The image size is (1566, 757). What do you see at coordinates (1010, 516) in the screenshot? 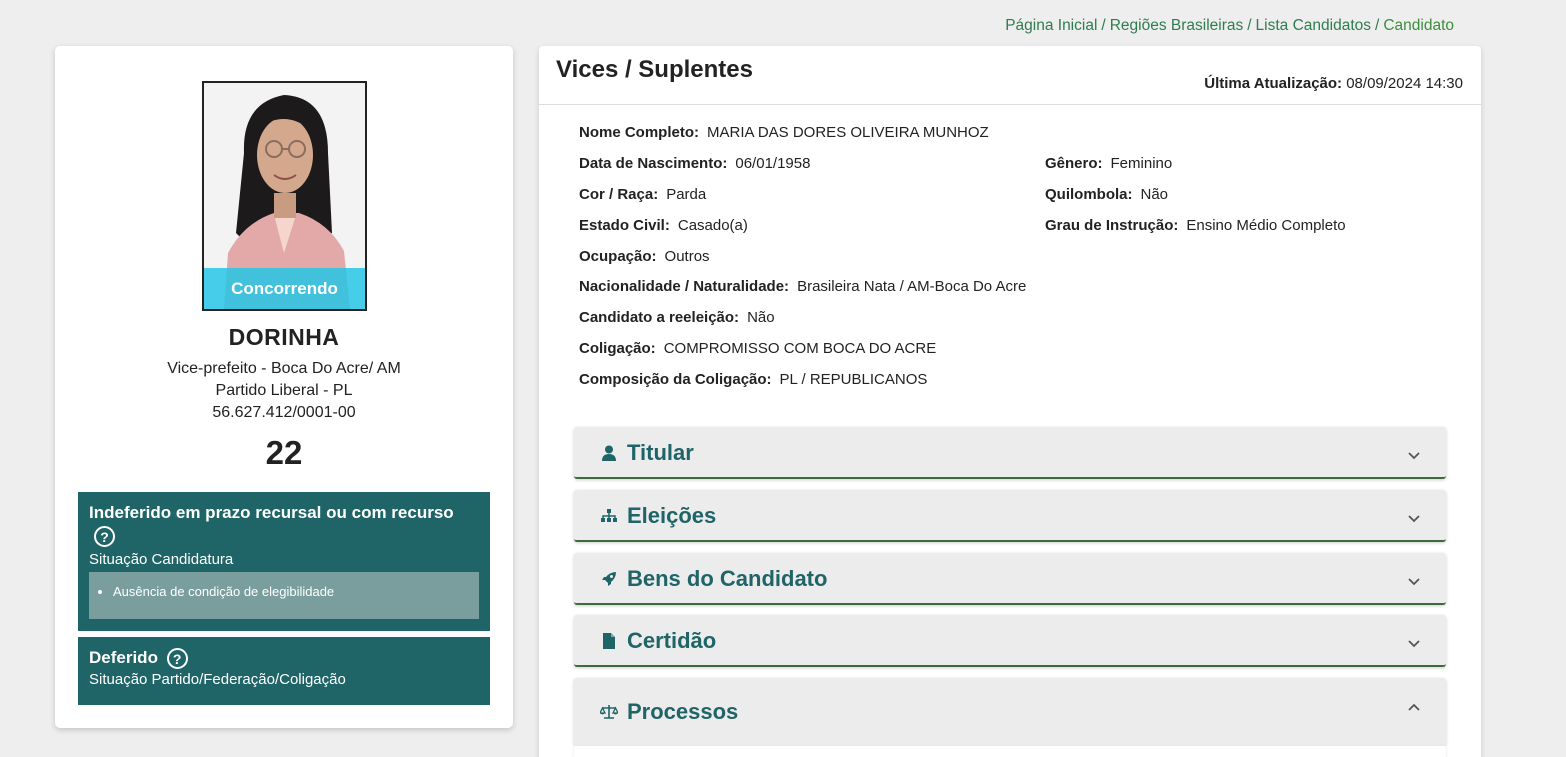
I see `accordion-eleicoes: Eleições` at bounding box center [1010, 516].